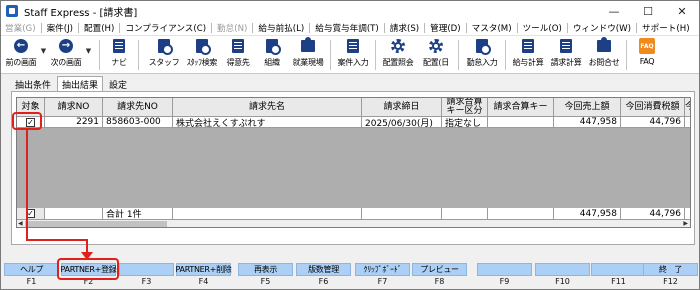 Image resolution: width=700 pixels, height=290 pixels. Describe the element at coordinates (60, 28) in the screenshot. I see `menu-anken: 案件(J)` at that location.